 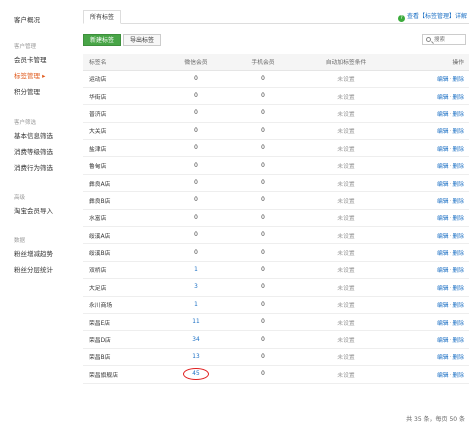 What do you see at coordinates (47, 270) in the screenshot?
I see `sidebar-item: 粉丝分层统计` at bounding box center [47, 270].